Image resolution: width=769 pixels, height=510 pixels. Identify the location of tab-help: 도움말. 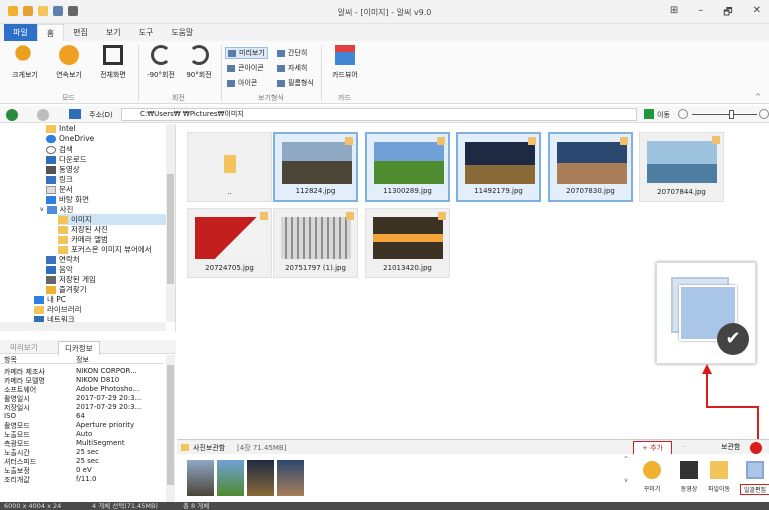
(182, 32).